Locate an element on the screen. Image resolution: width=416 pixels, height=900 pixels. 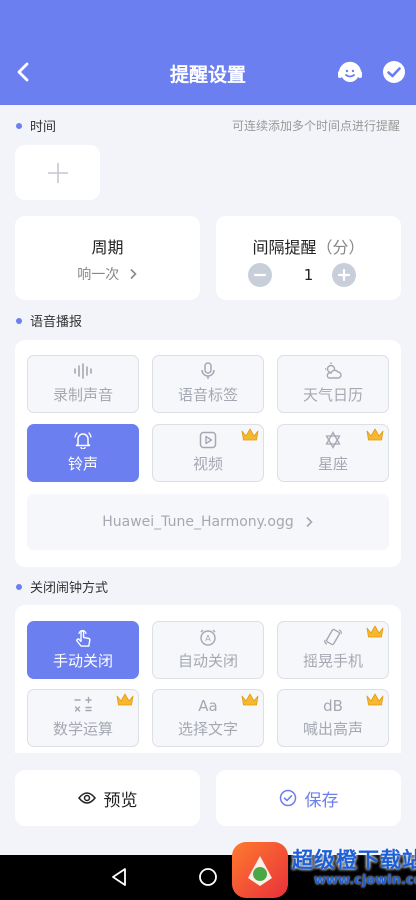
ringtone-filename: Huawei_Tune_Harmony.ogg is located at coordinates (198, 522).